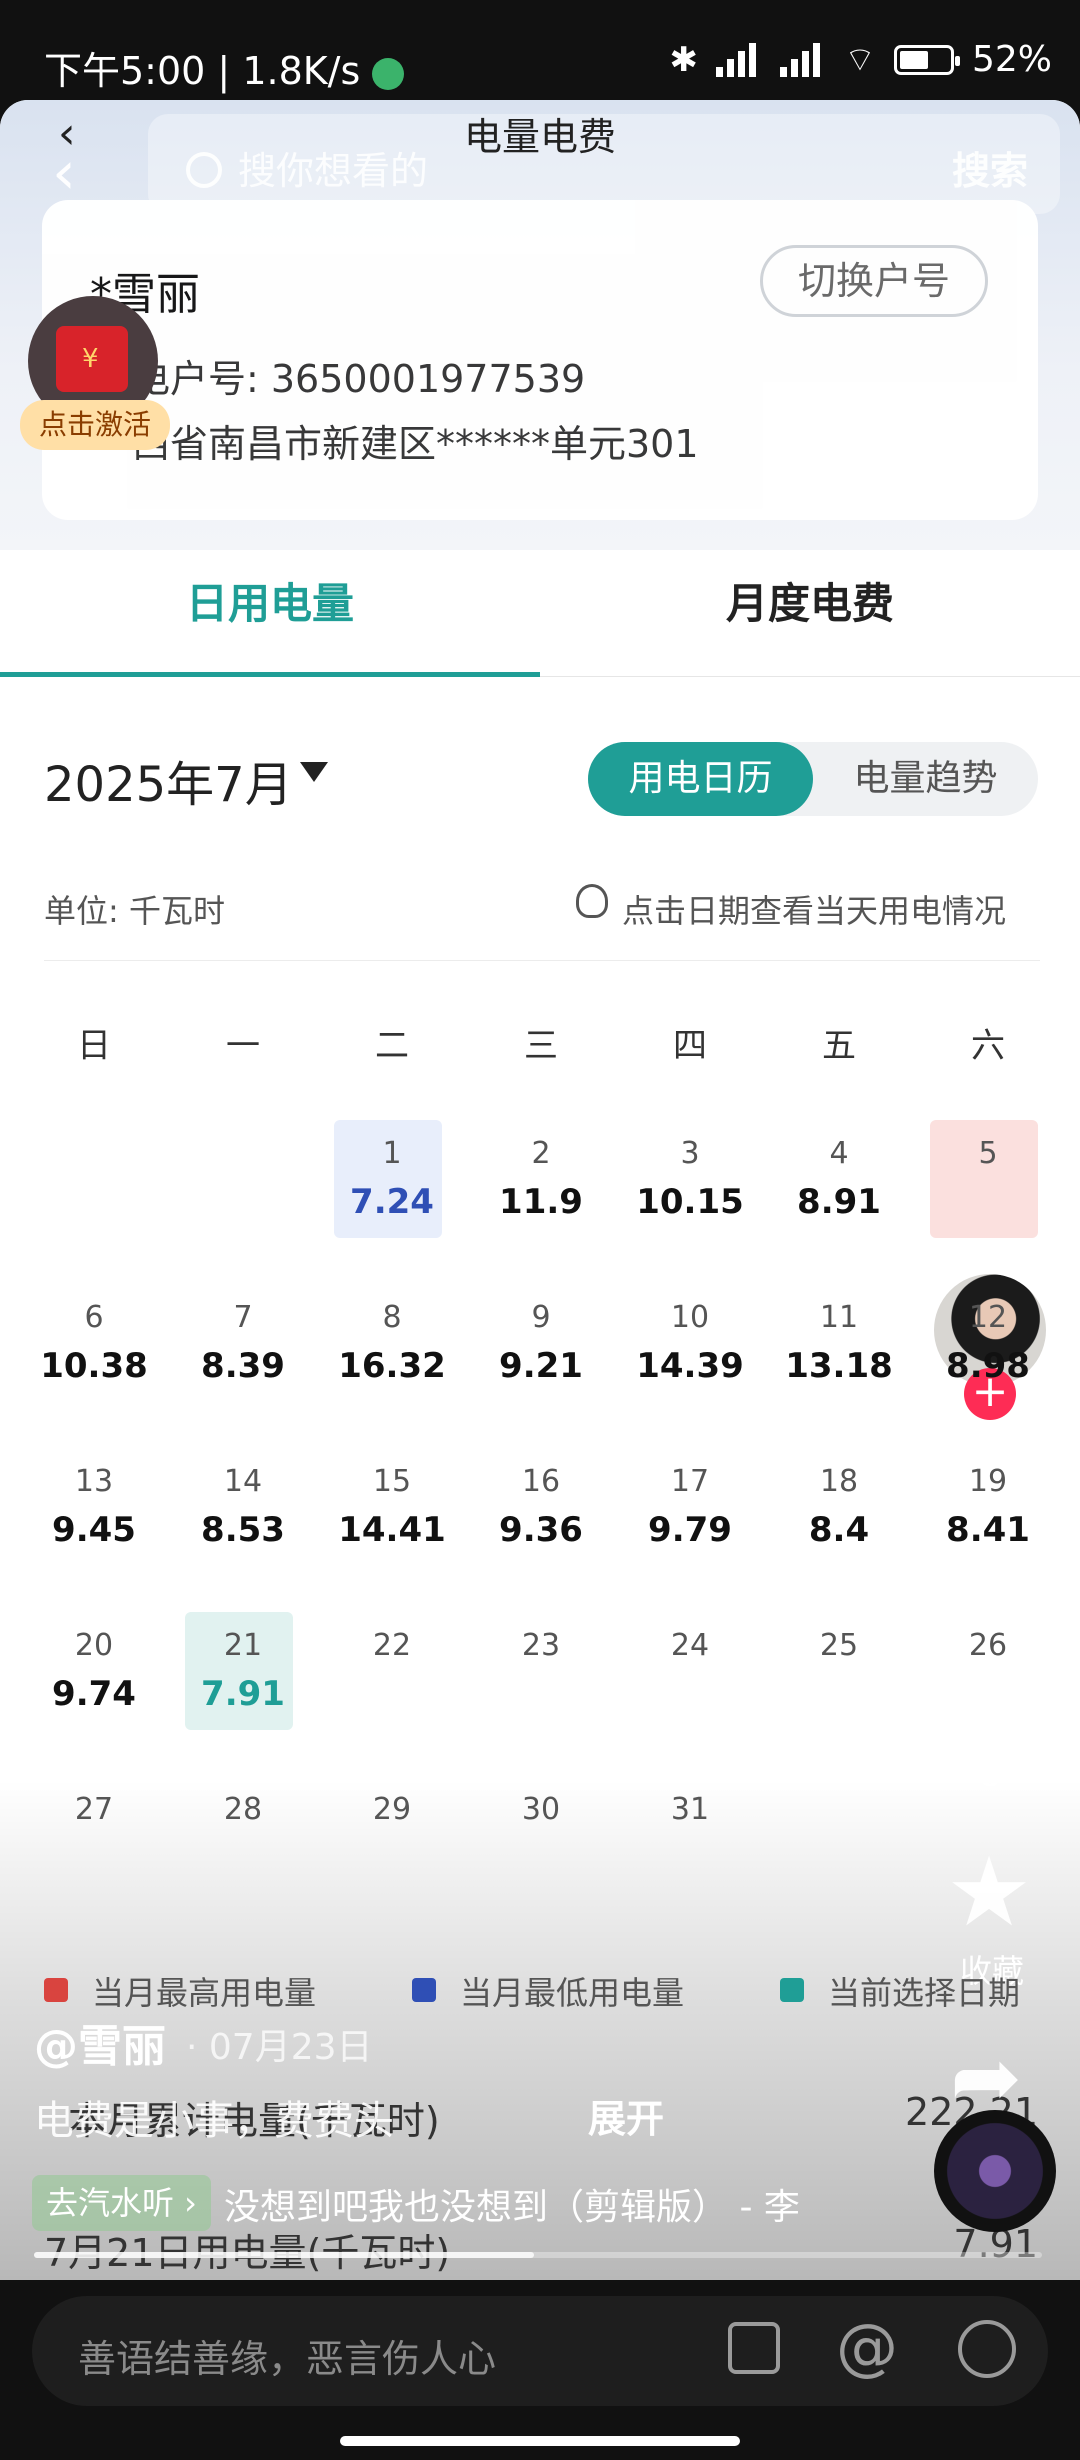  Describe the element at coordinates (214, 2121) in the screenshot. I see `video-caption: 电费是小事，费费头` at that location.